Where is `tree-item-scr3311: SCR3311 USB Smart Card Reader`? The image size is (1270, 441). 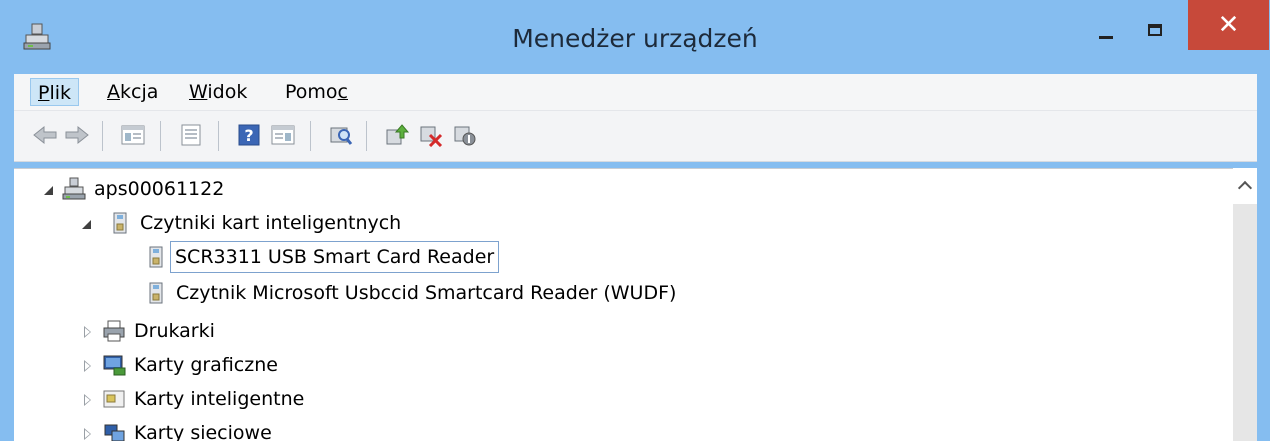 tree-item-scr3311: SCR3311 USB Smart Card Reader is located at coordinates (364, 257).